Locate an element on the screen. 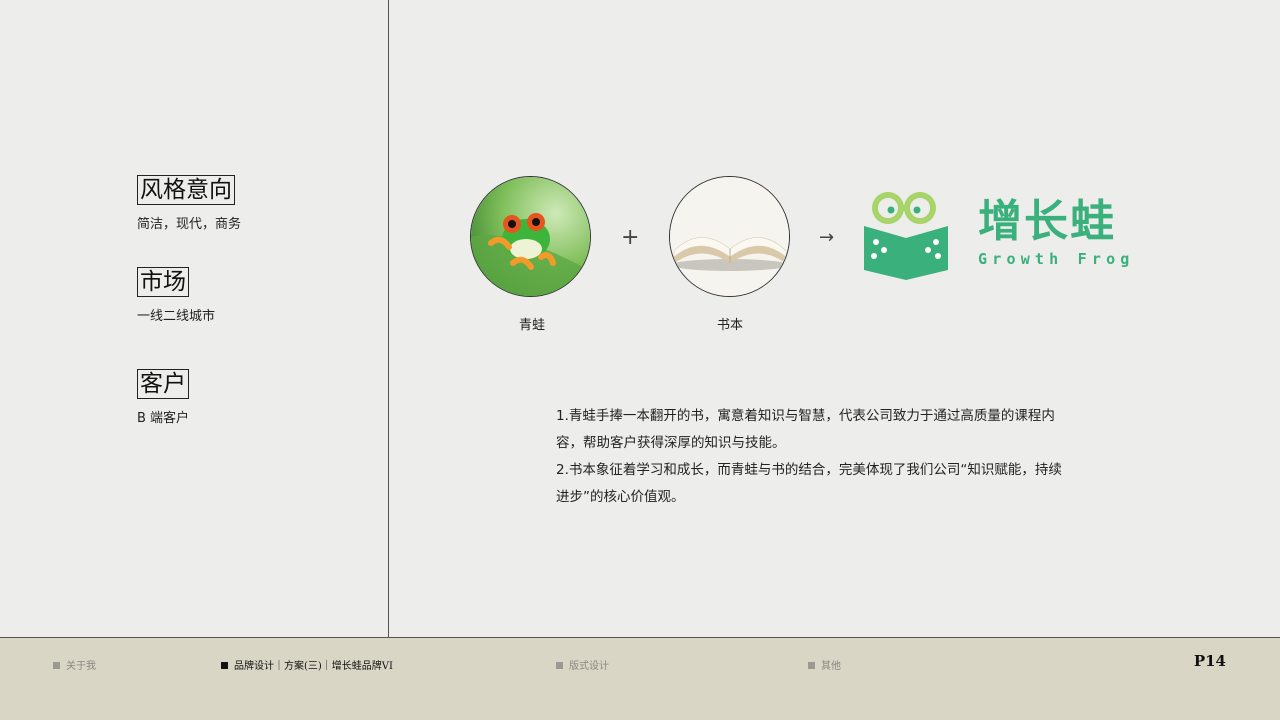 Image resolution: width=1280 pixels, height=720 pixels. section-client-sub: B 端客户 is located at coordinates (163, 418).